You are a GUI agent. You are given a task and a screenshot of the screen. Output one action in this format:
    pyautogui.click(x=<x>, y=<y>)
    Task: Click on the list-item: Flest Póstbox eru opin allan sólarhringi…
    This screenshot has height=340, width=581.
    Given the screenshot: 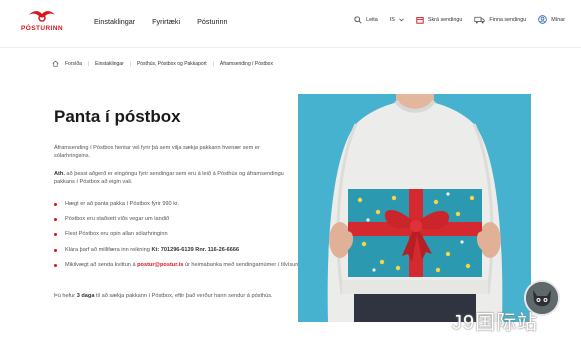 What is the action you would take?
    pyautogui.click(x=176, y=234)
    